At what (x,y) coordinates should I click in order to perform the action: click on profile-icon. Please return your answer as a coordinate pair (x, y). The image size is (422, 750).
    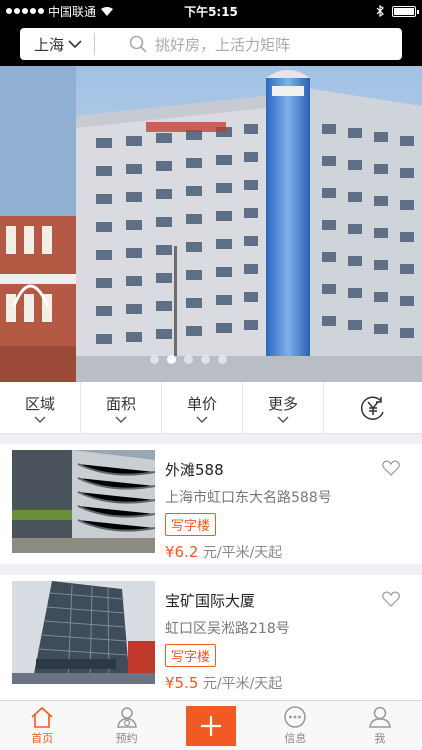
    Looking at the image, I should click on (379, 717).